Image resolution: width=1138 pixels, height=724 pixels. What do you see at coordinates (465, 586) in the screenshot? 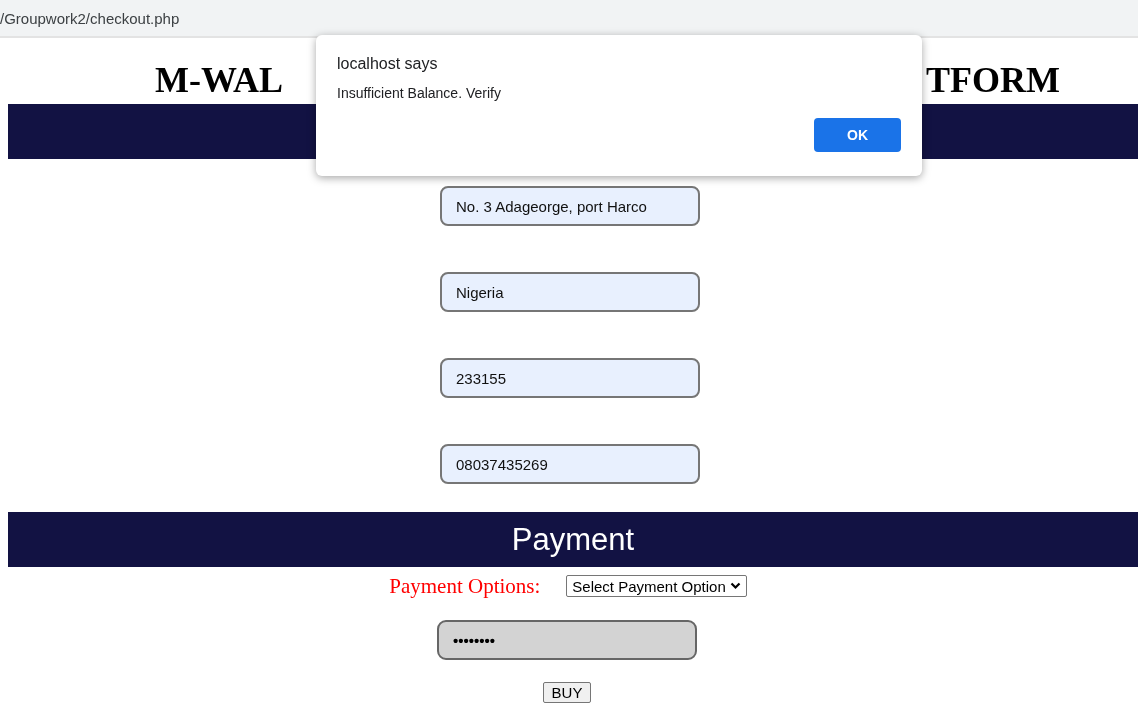
I see `field-label: Payment Options:` at bounding box center [465, 586].